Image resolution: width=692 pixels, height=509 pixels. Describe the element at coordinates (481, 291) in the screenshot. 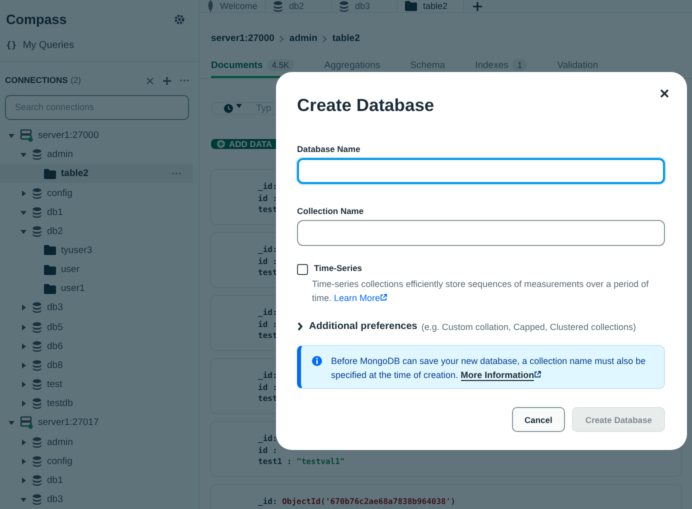

I see `description-text: Time-series collections efficiently store sequences of measurements over a period of time. Learn More` at that location.